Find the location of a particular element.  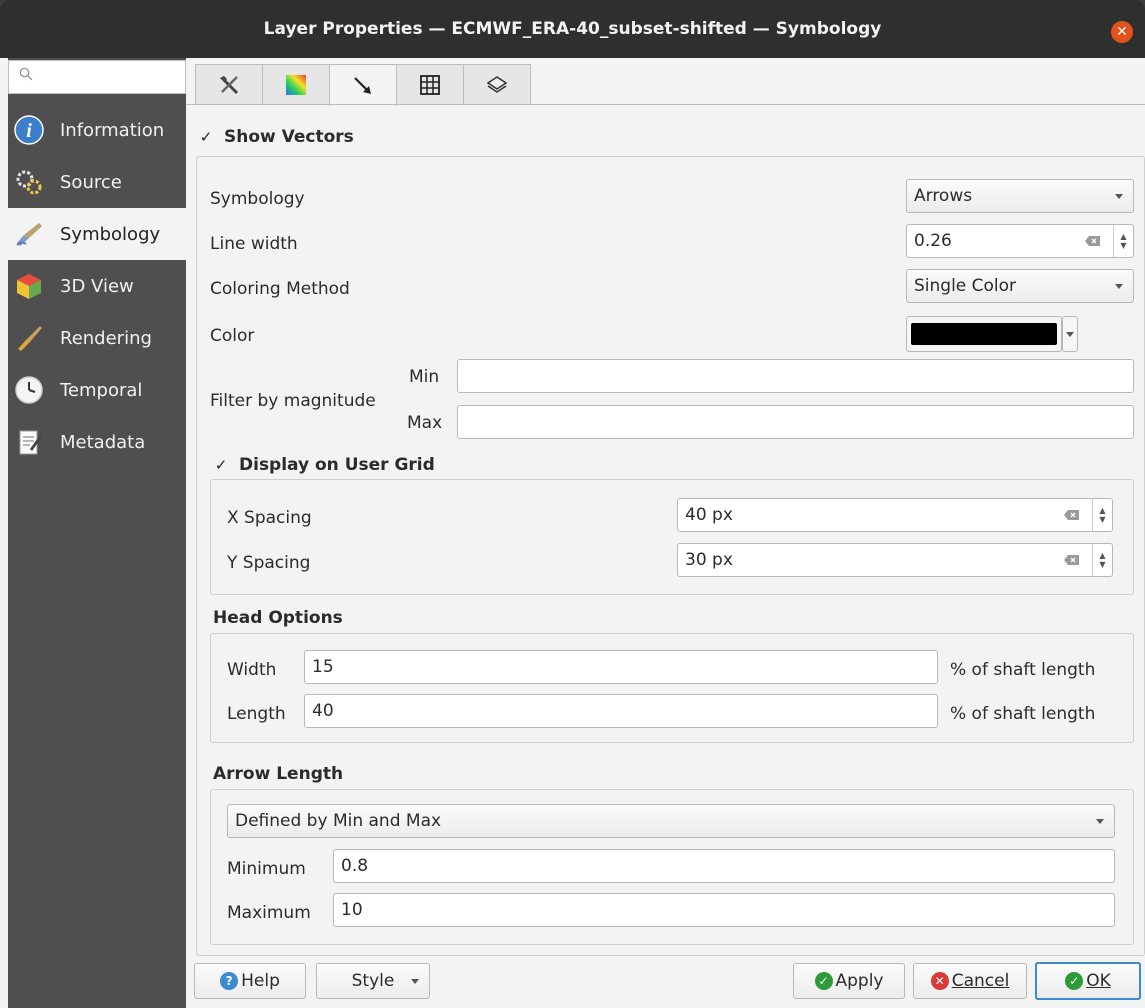

style-label: Style is located at coordinates (373, 981).